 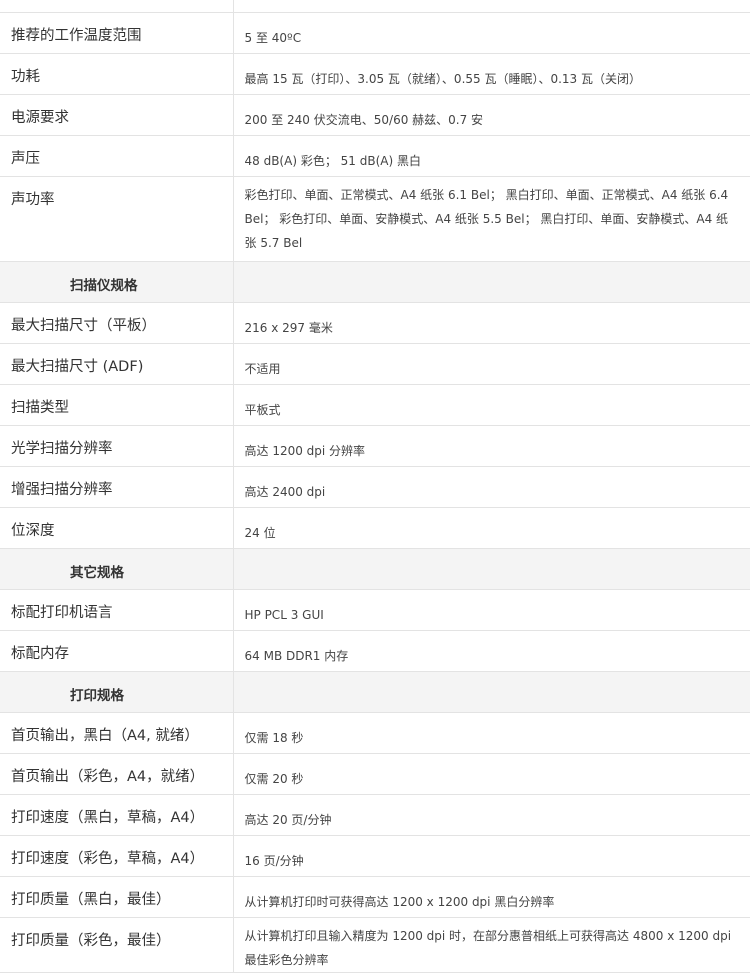 What do you see at coordinates (117, 773) in the screenshot?
I see `spec-label: 首页输出（彩色，A4，就绪）` at bounding box center [117, 773].